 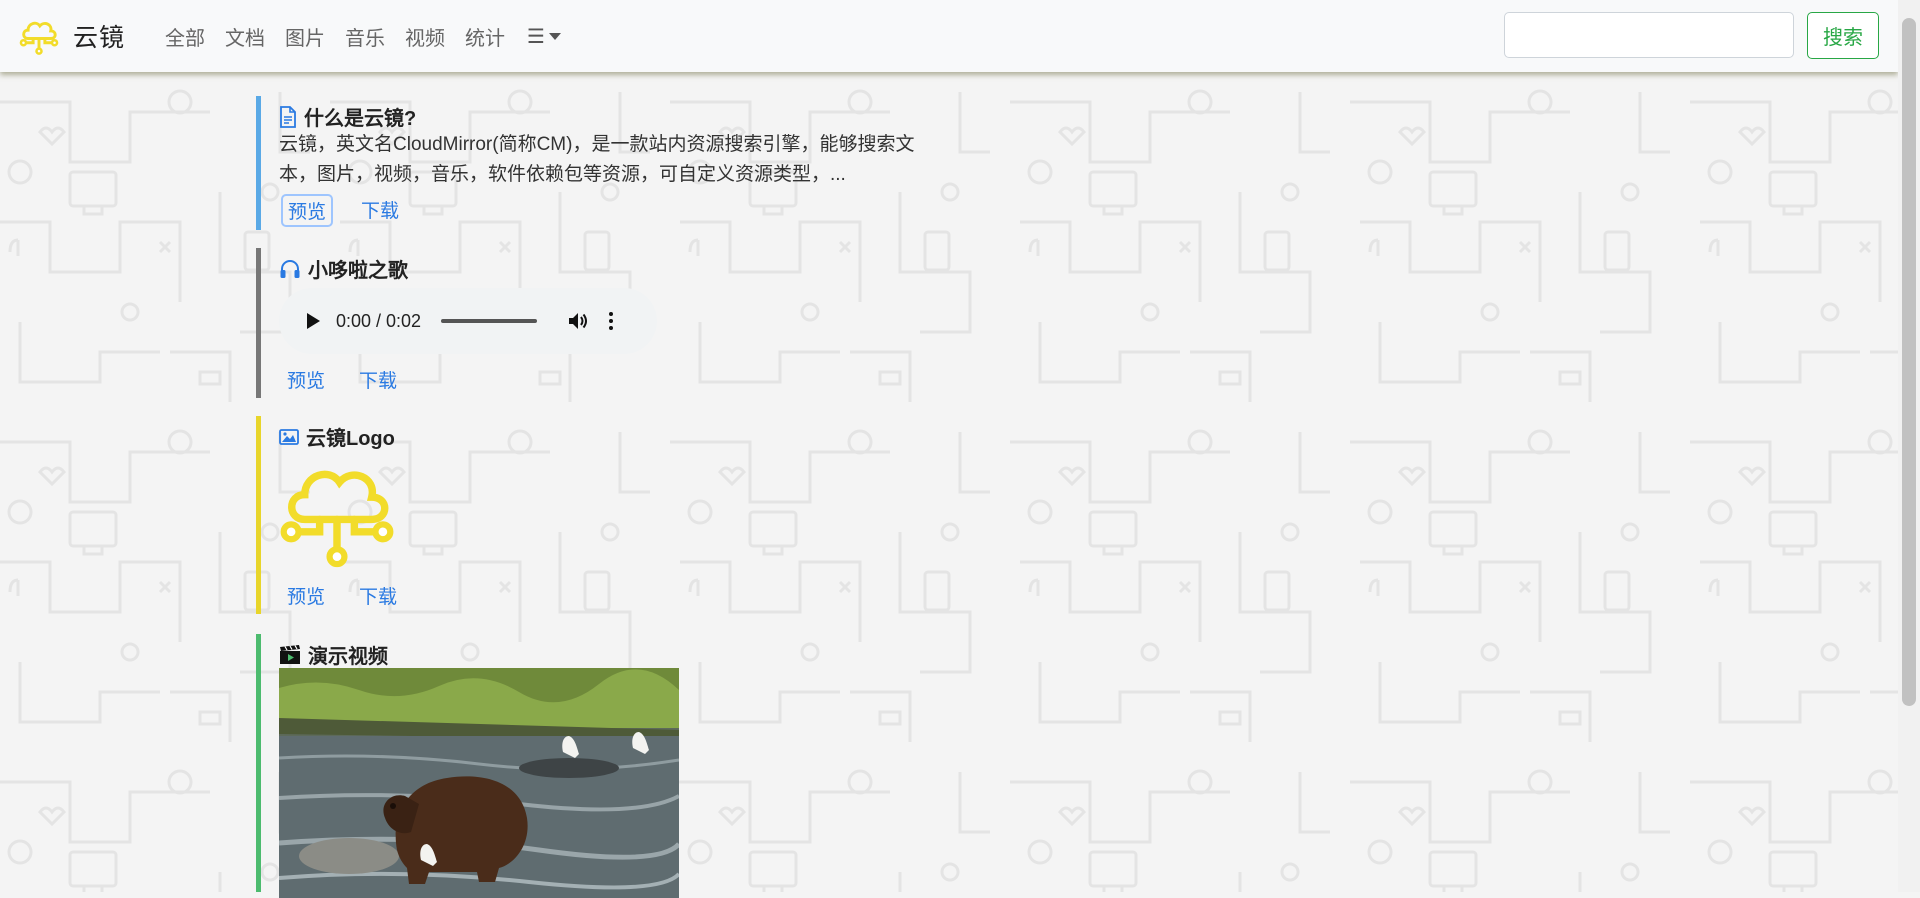 I want to click on audio-player: 0:00 / 0:02, so click(x=468, y=321).